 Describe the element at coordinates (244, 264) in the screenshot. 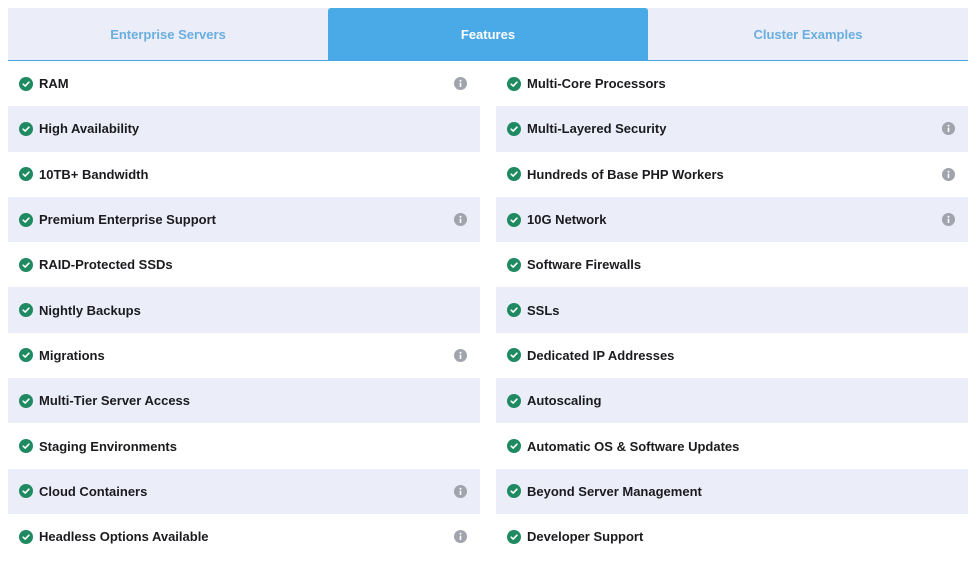

I see `feature-row: RAID-Protected SSDs` at that location.